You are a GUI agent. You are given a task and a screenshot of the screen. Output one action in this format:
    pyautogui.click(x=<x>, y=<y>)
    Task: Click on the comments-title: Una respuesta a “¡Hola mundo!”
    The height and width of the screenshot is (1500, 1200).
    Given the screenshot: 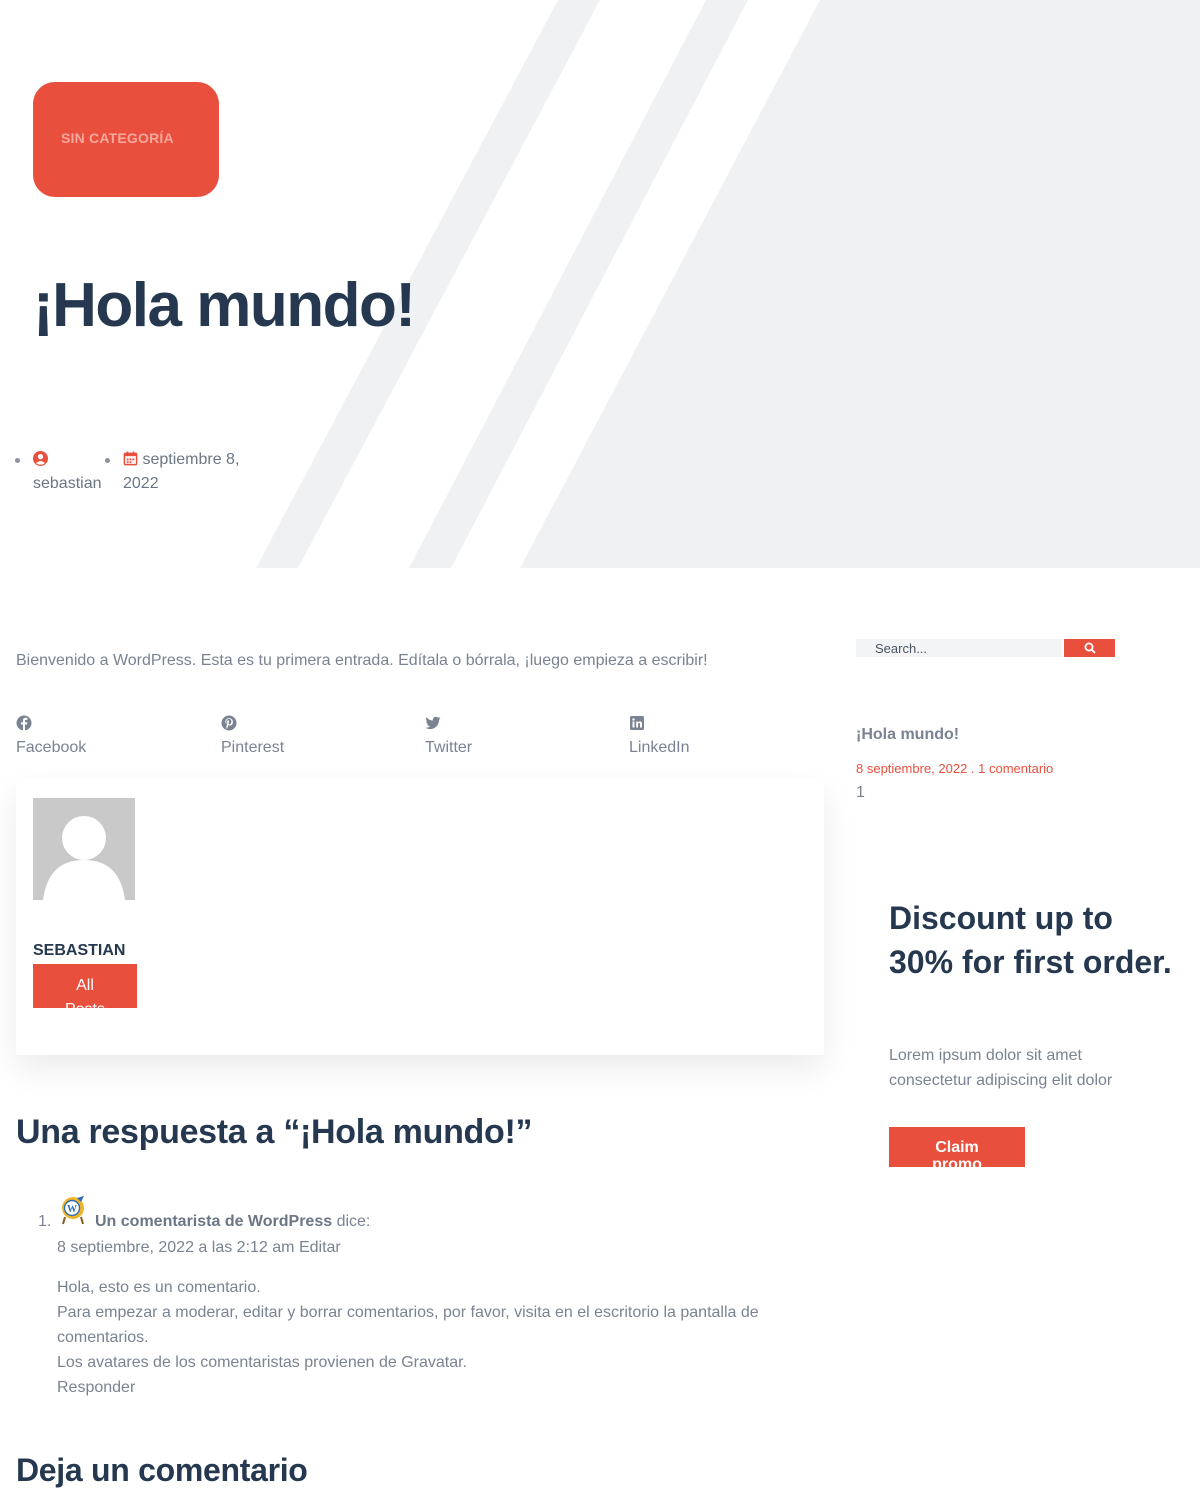 What is the action you would take?
    pyautogui.click(x=274, y=1132)
    